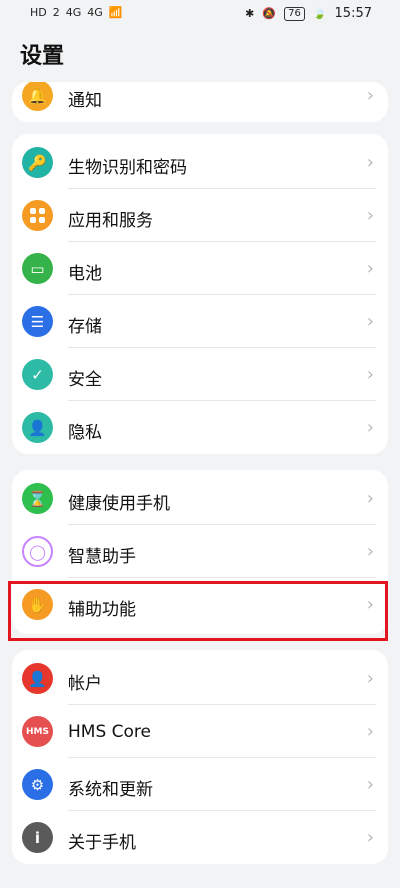  What do you see at coordinates (115, 12) in the screenshot?
I see `wifi-icon: 📶` at bounding box center [115, 12].